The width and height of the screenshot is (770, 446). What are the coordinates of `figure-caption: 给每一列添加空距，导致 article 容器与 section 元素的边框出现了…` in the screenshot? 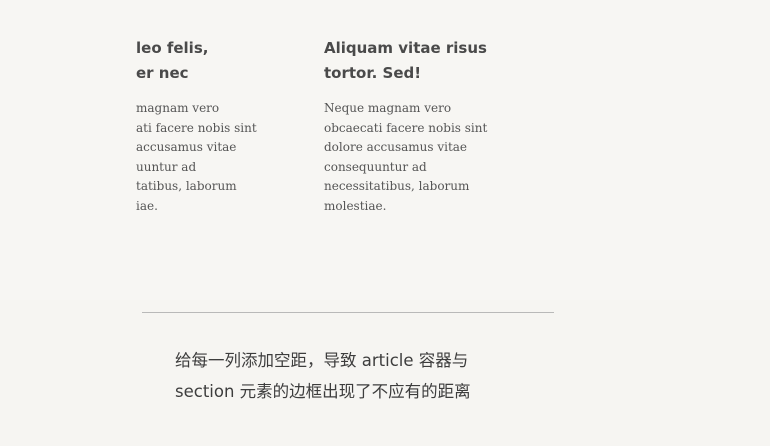 It's located at (323, 376).